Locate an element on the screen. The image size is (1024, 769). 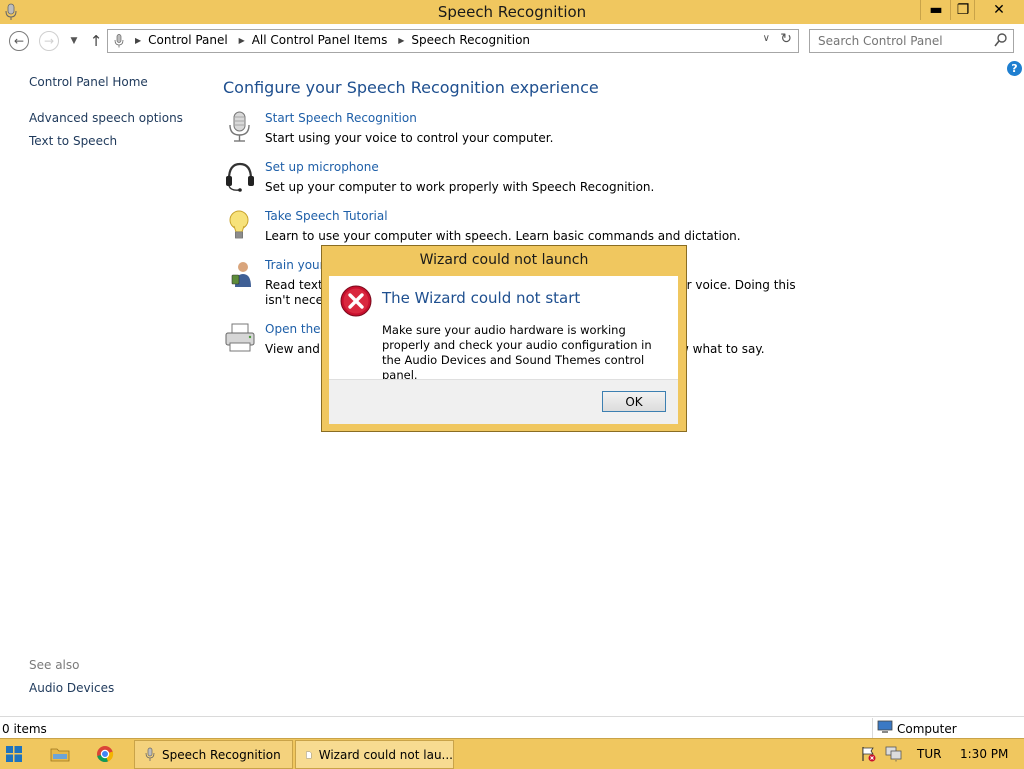
status-divider is located at coordinates (872, 728).